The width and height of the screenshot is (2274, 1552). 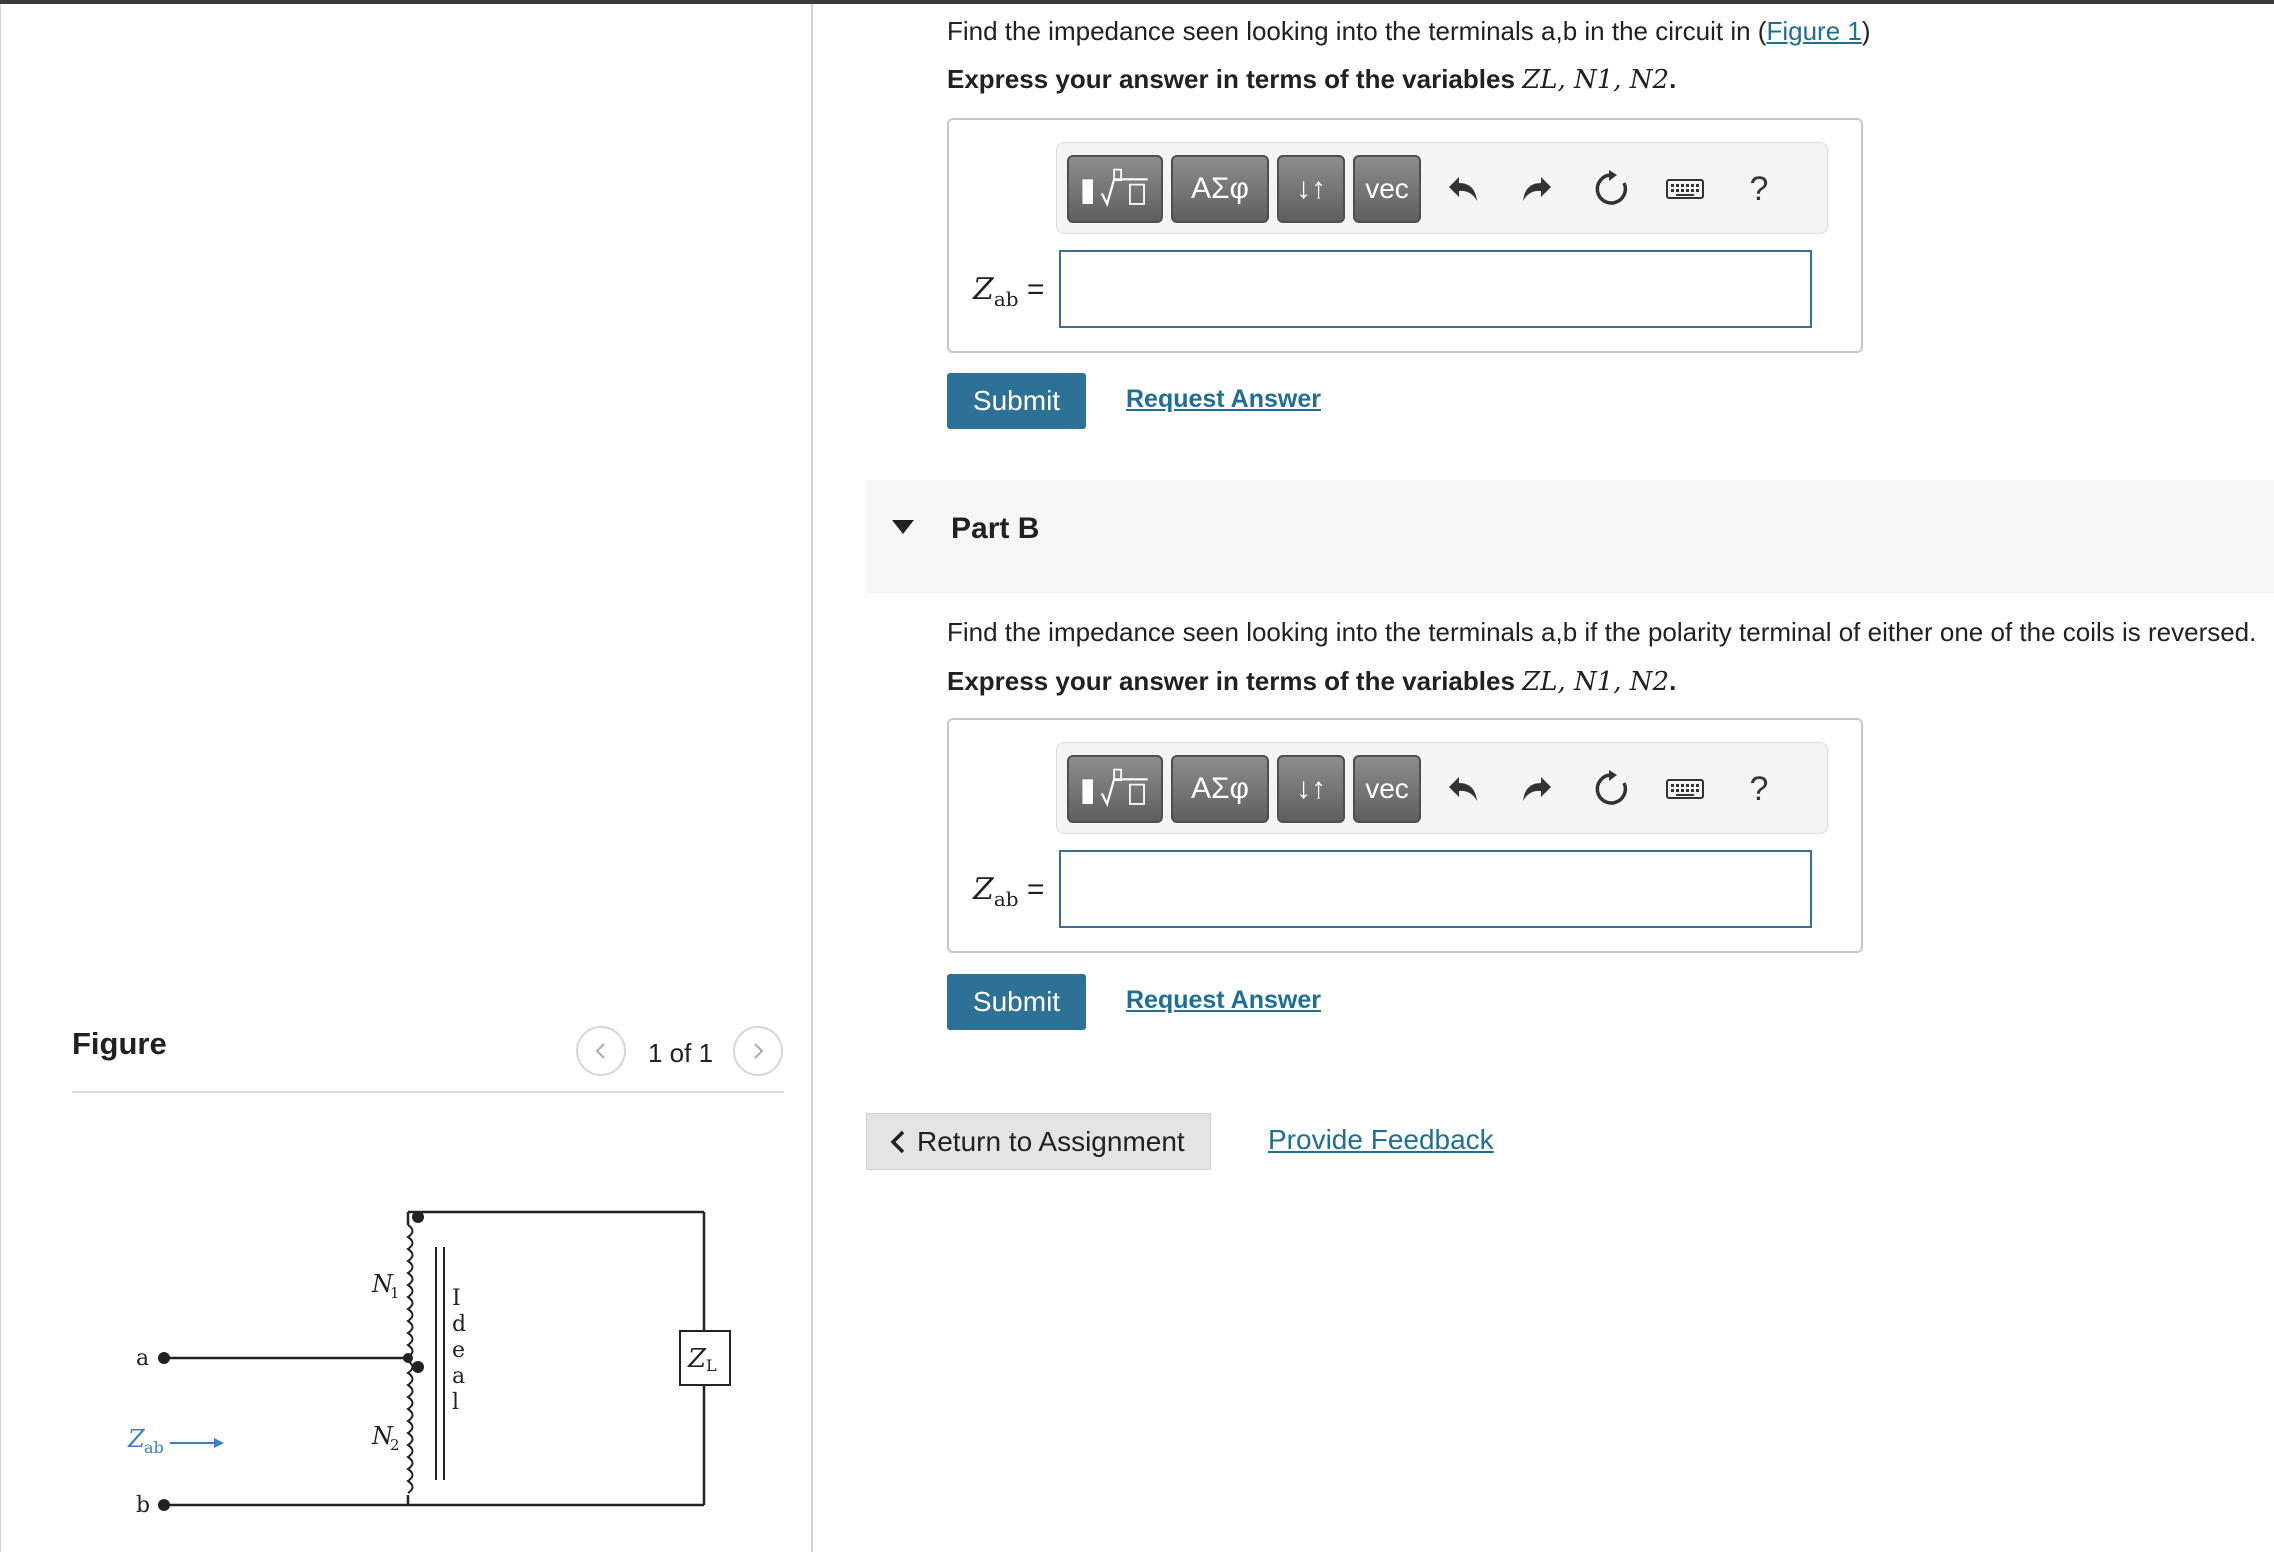 I want to click on part-a-answer-input, so click(x=1435, y=289).